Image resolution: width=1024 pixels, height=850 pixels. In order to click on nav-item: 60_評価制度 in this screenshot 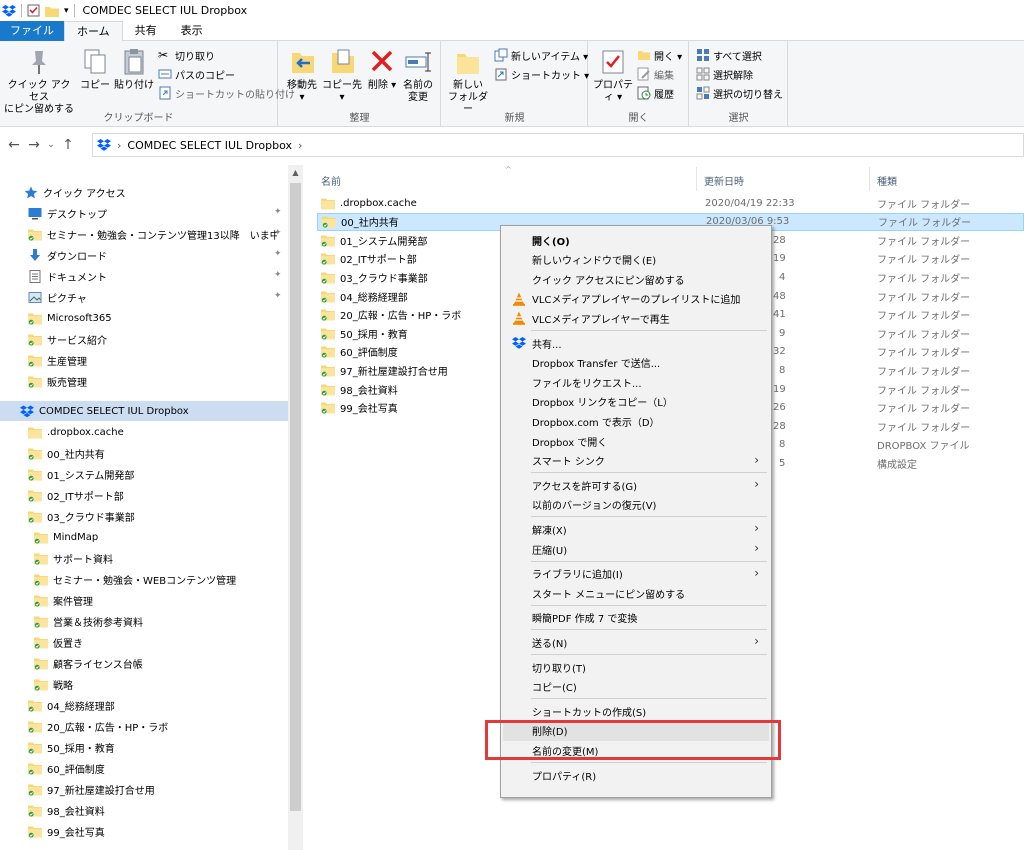, I will do `click(144, 768)`.